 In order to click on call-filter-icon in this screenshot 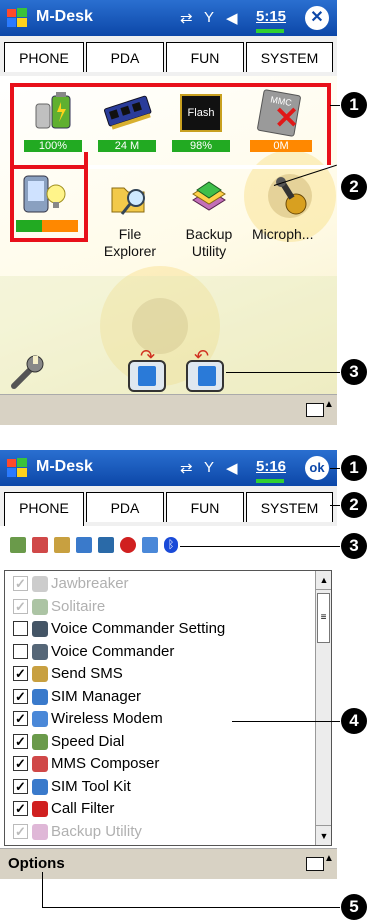, I will do `click(128, 545)`.